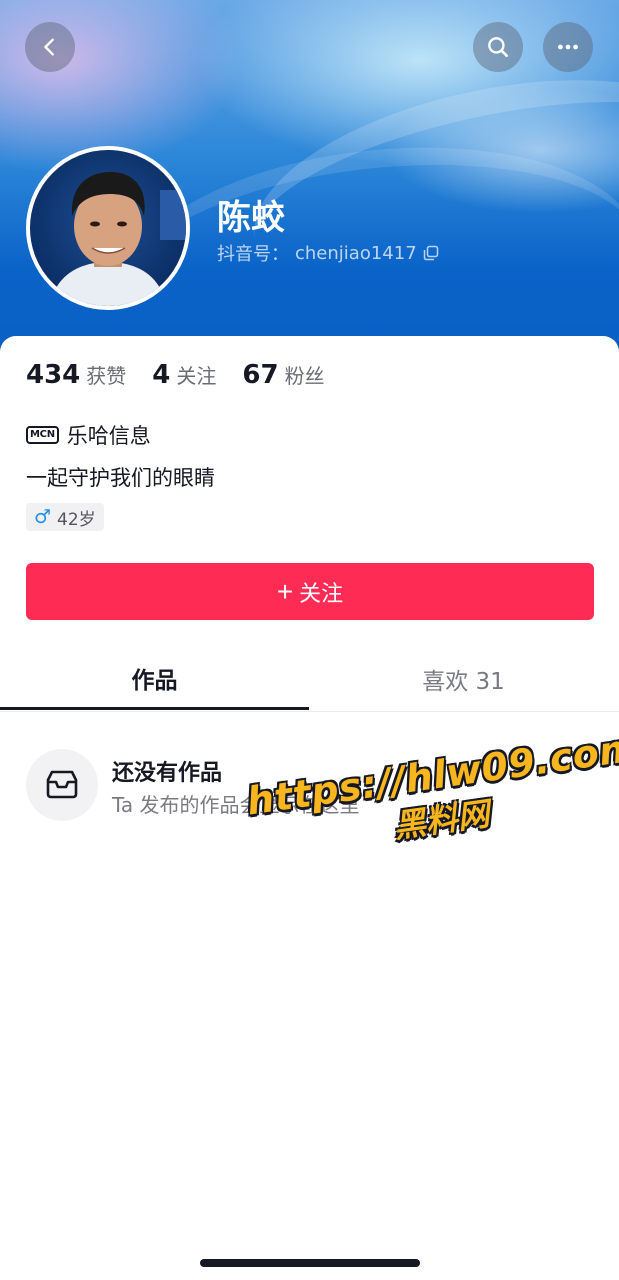 The image size is (619, 1280). I want to click on tab-works: 作品, so click(154, 679).